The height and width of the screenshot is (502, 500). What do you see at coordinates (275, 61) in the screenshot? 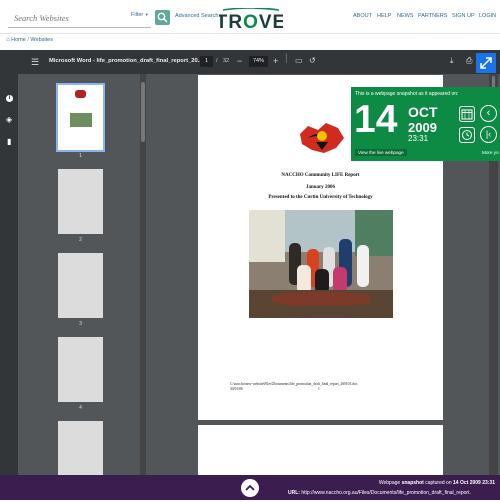
I see `zoom-in-icon: +` at bounding box center [275, 61].